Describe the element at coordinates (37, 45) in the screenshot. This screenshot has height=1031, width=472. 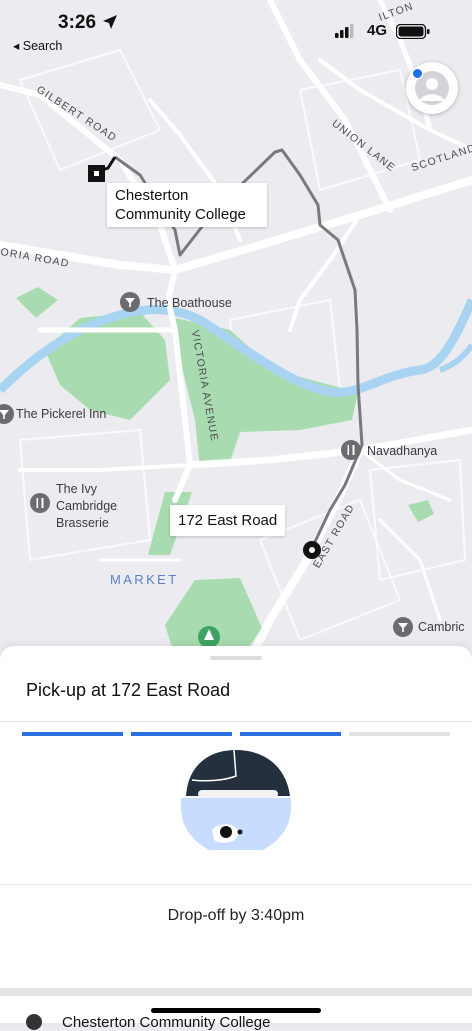
I see `back-to-search-link: ◂ Search` at that location.